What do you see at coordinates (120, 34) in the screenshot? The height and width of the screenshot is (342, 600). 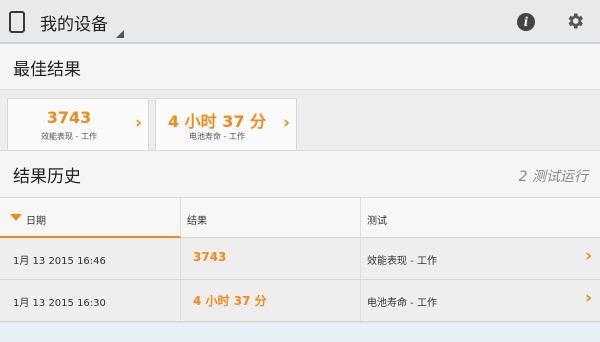 I see `dropdown-indicator-icon` at bounding box center [120, 34].